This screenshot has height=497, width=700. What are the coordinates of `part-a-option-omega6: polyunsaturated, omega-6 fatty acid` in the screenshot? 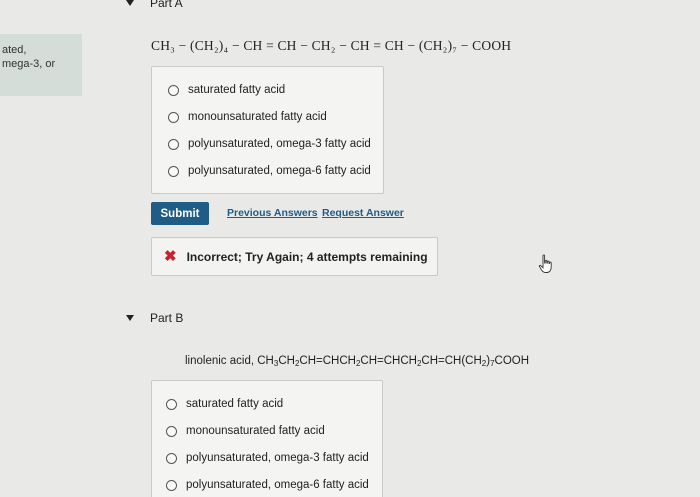 It's located at (269, 171).